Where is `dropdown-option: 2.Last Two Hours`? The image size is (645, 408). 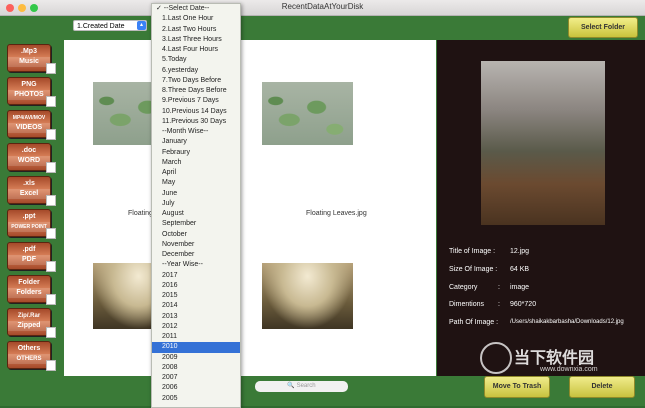 dropdown-option: 2.Last Two Hours is located at coordinates (196, 30).